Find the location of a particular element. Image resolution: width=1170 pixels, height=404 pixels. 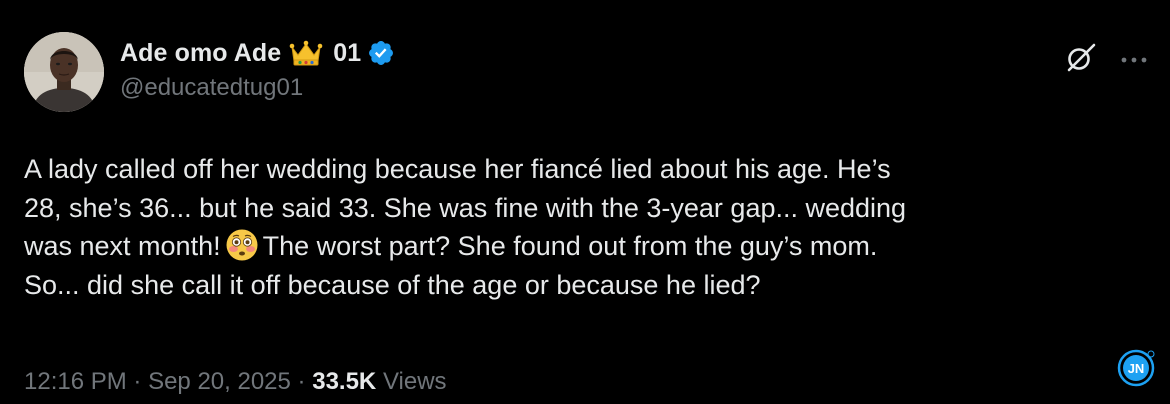

flushed-face-emoji-icon is located at coordinates (242, 245).